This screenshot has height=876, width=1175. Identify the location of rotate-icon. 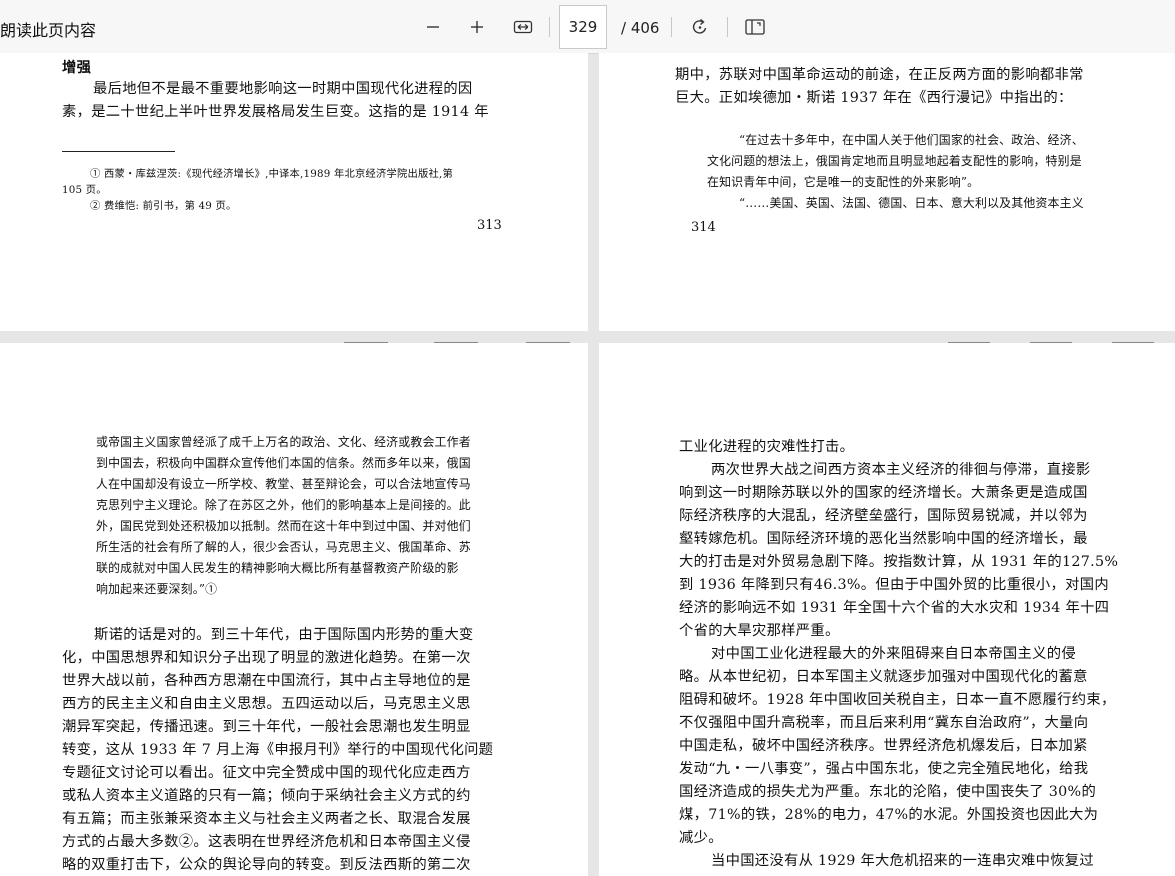
(699, 26).